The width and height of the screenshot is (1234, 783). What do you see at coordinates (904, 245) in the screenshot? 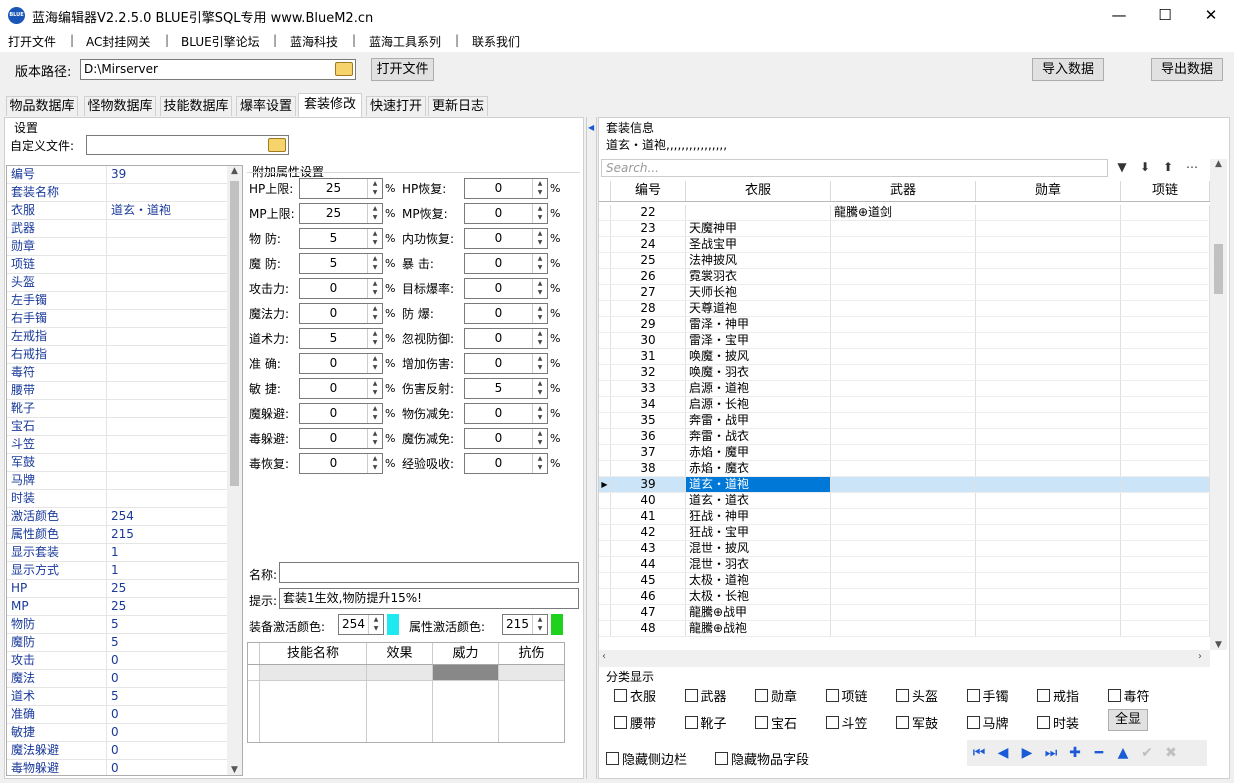
I see `grid-row: 24 圣战宝甲` at bounding box center [904, 245].